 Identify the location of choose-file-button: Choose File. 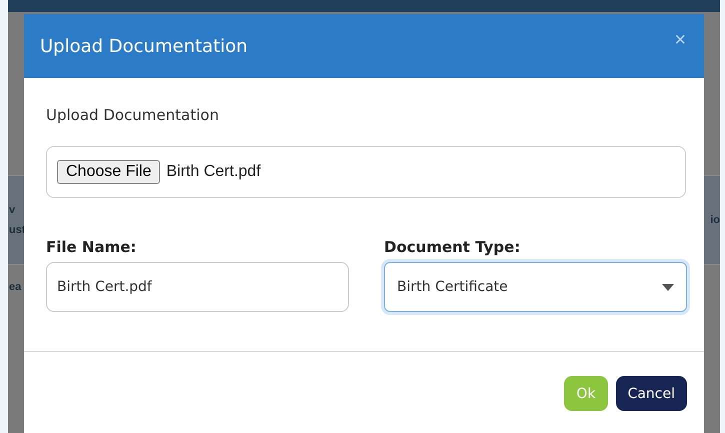
(108, 172).